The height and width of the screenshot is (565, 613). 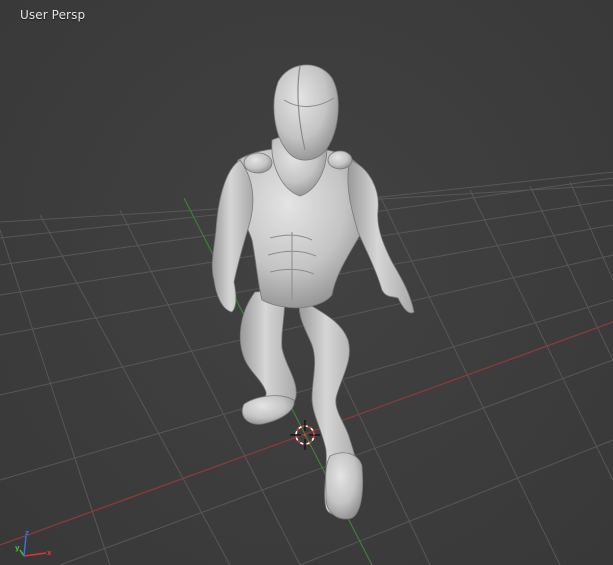 I want to click on axis-gizmo-icon: z y x, so click(x=33, y=543).